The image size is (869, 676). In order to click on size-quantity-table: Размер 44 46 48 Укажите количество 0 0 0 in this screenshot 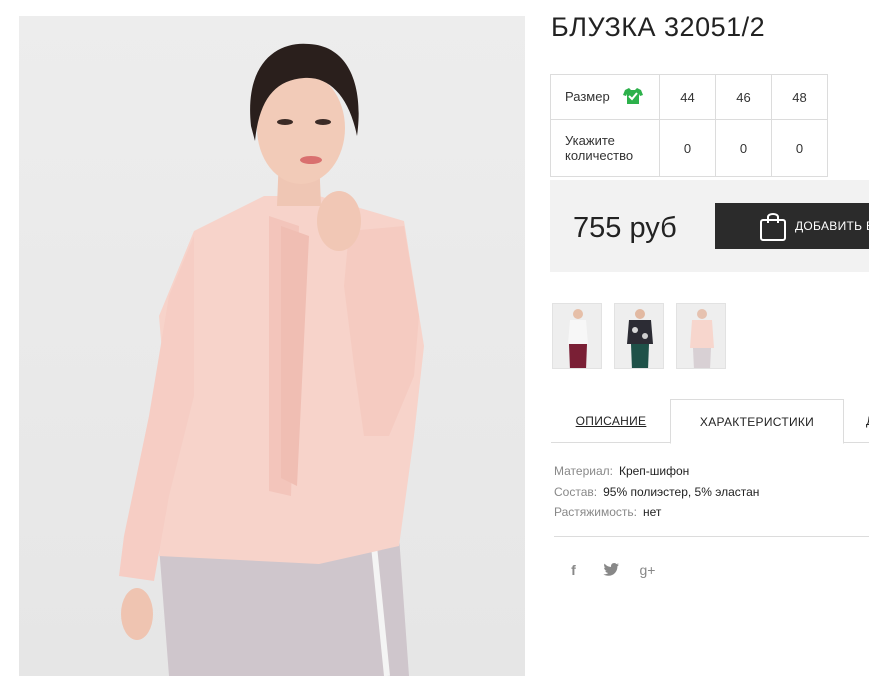, I will do `click(689, 125)`.